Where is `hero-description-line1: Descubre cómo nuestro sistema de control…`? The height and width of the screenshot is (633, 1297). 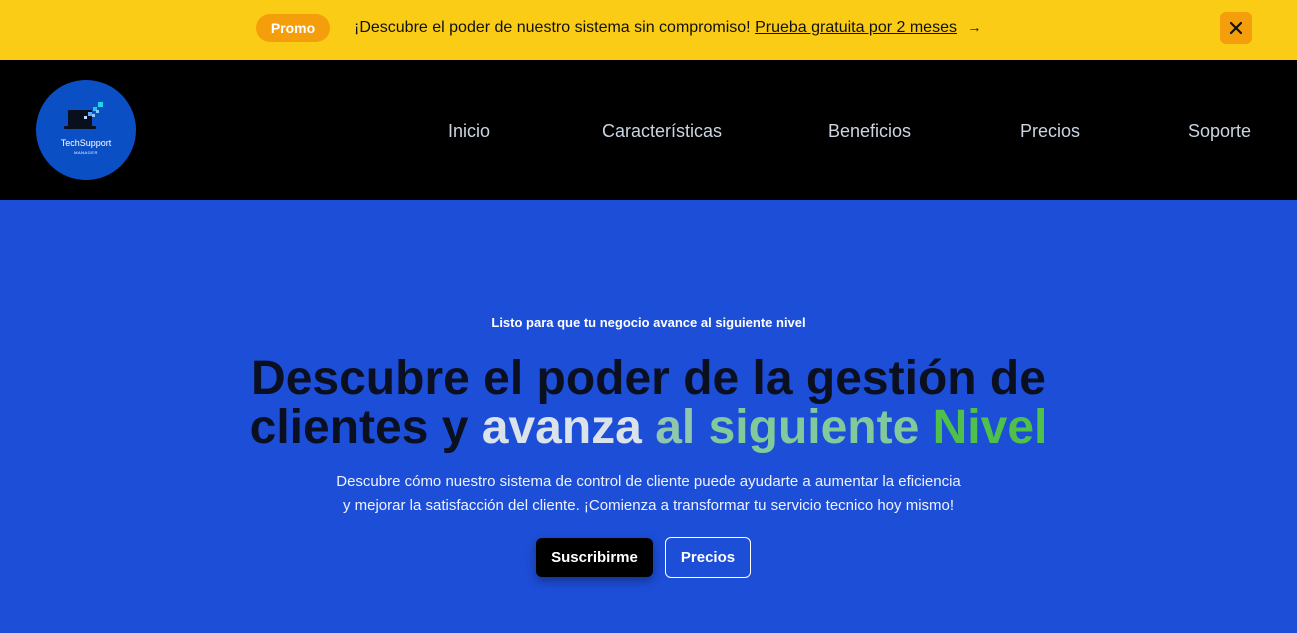 hero-description-line1: Descubre cómo nuestro sistema de control… is located at coordinates (648, 481).